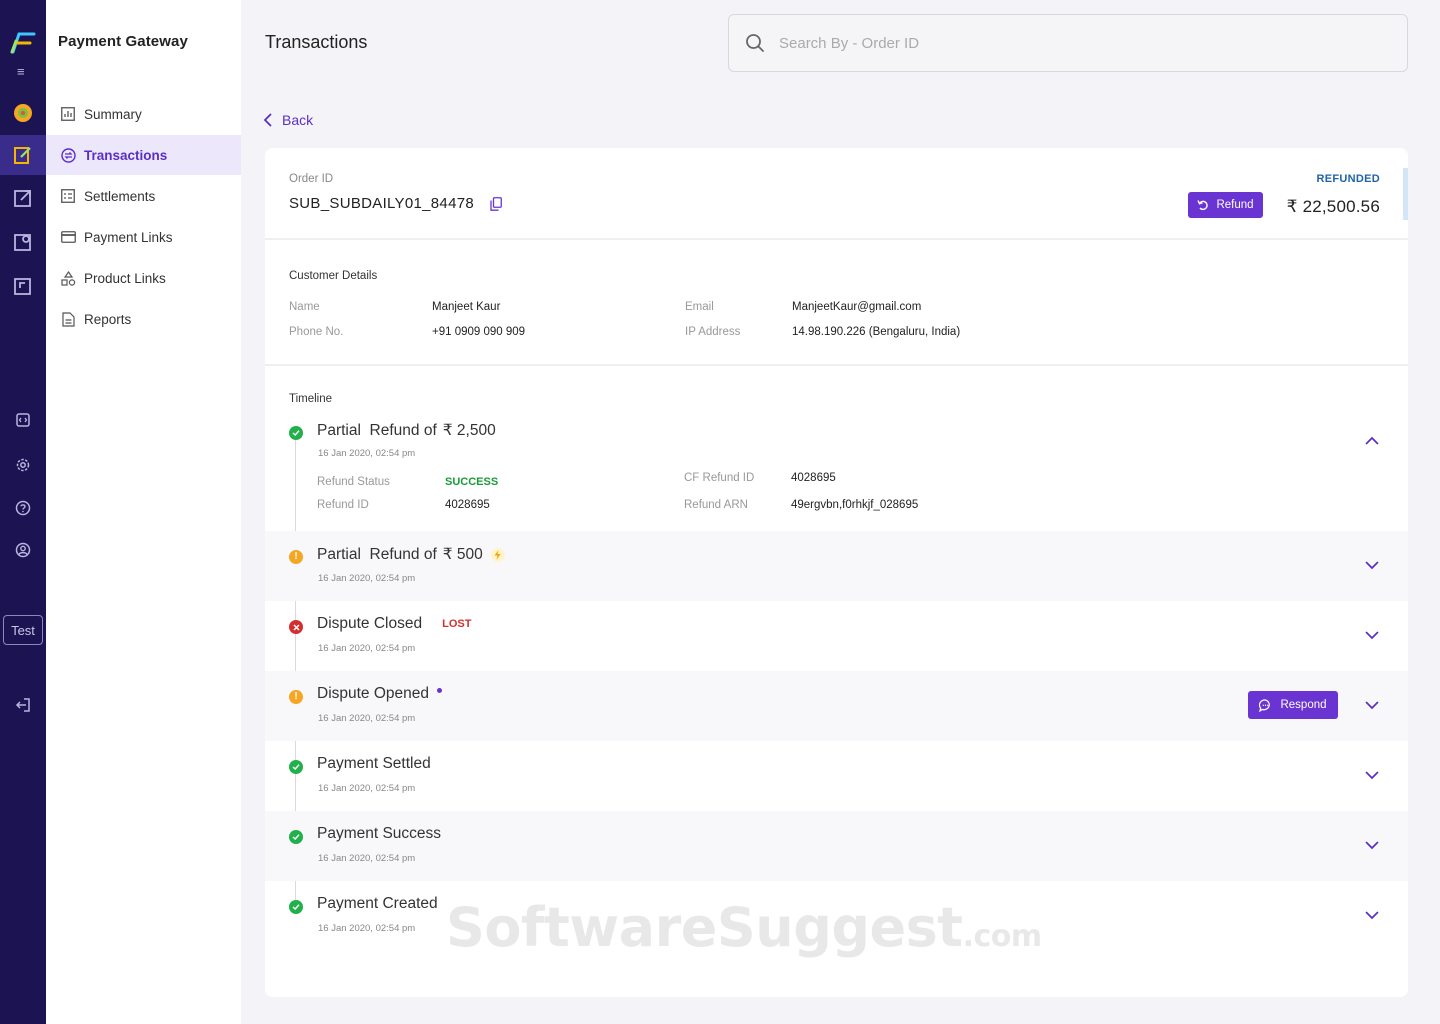 This screenshot has width=1440, height=1024. Describe the element at coordinates (68, 237) in the screenshot. I see `card-icon` at that location.